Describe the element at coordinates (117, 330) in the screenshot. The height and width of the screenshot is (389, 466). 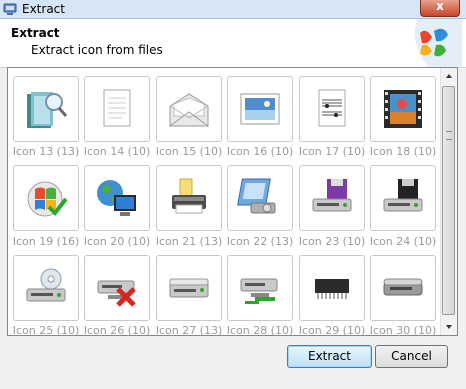
I see `icon-label: Icon 26 (10)` at that location.